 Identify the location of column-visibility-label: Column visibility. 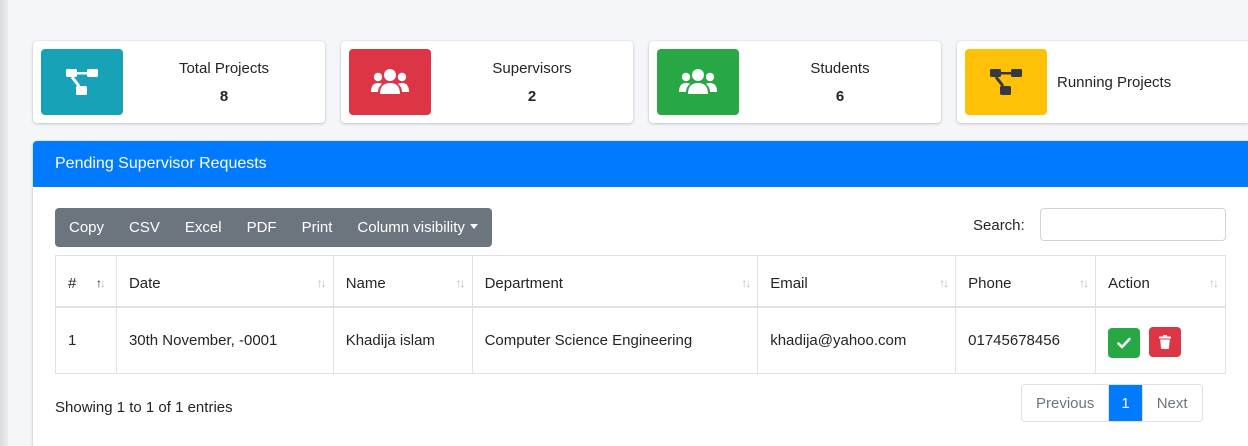
(411, 227).